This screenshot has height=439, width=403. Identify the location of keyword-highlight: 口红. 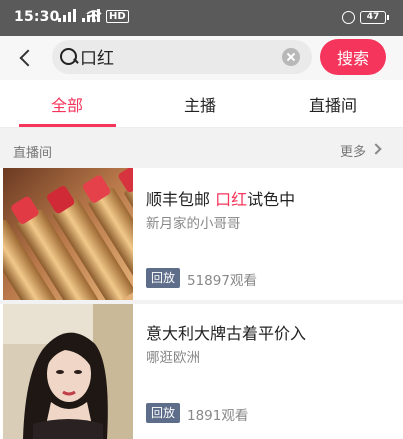
(231, 199).